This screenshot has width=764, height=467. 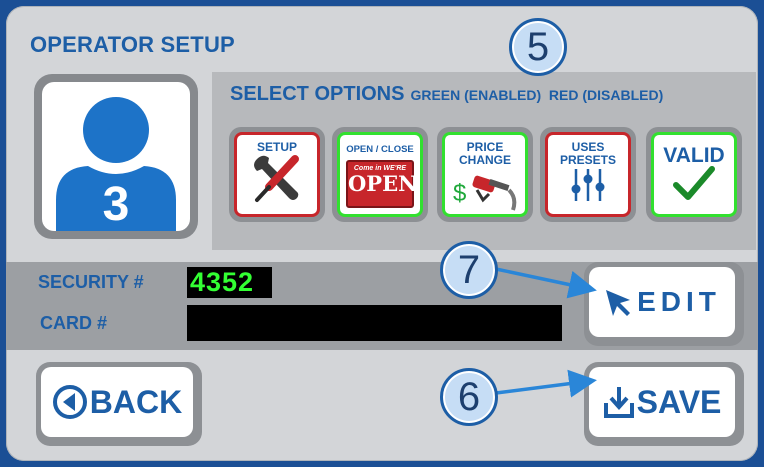 I want to click on callout-7: 7, so click(x=469, y=270).